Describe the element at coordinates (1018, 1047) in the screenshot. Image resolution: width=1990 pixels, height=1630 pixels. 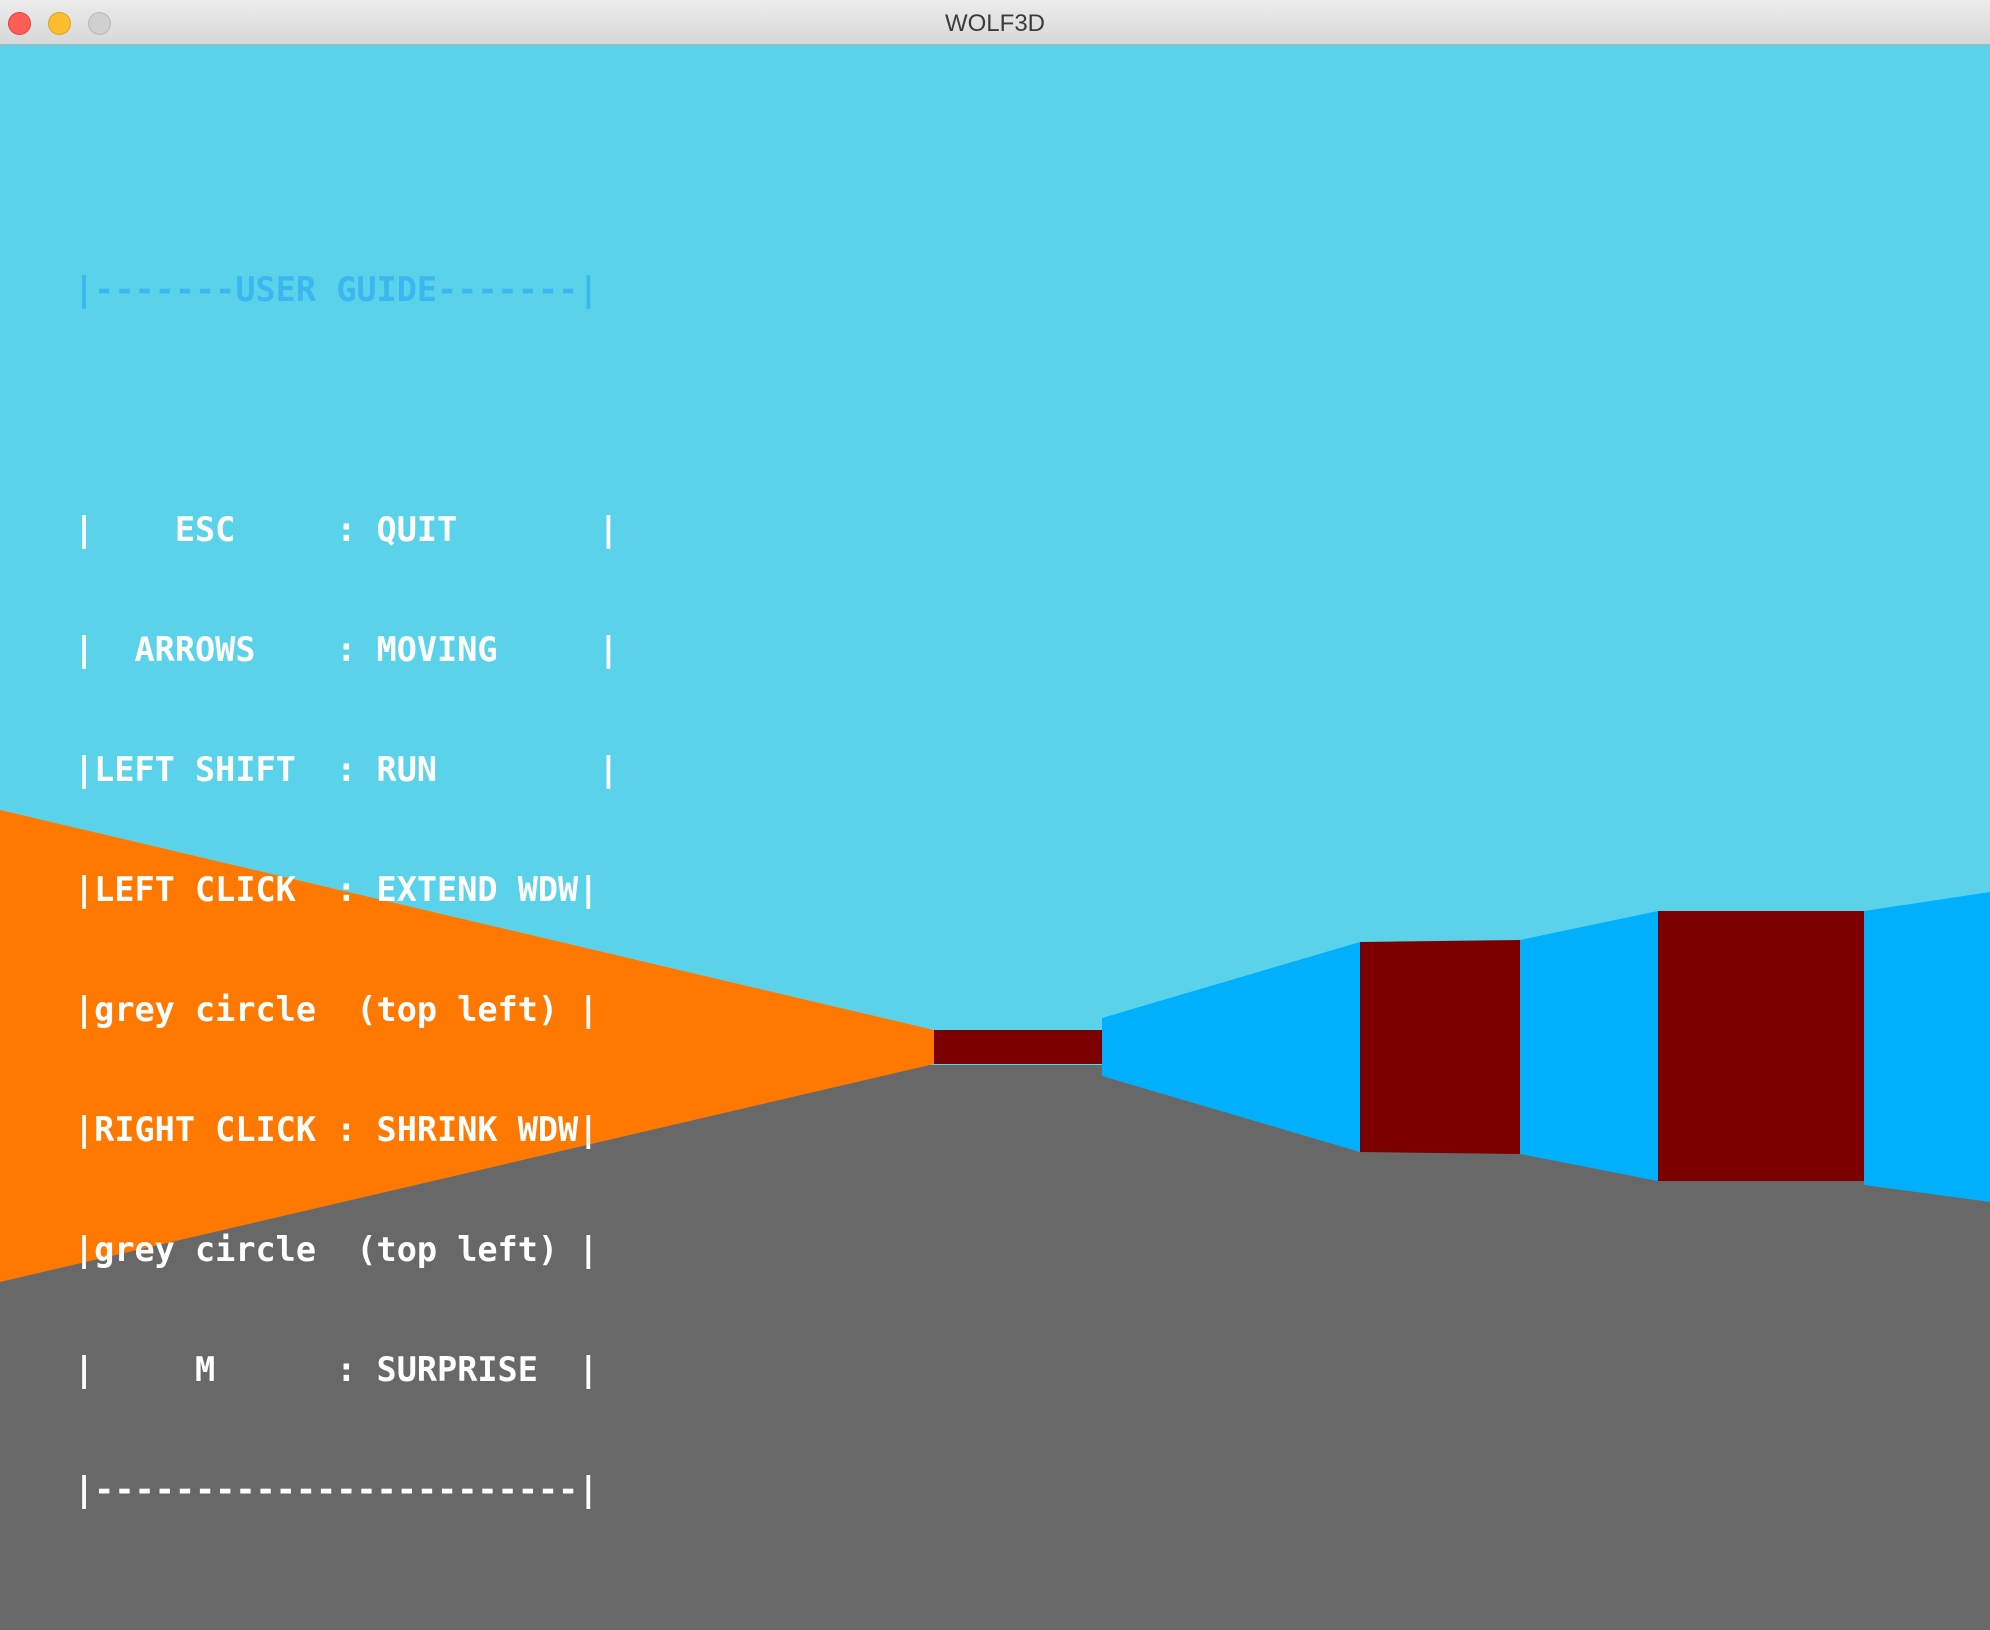
I see `dark-red-wall-center` at that location.